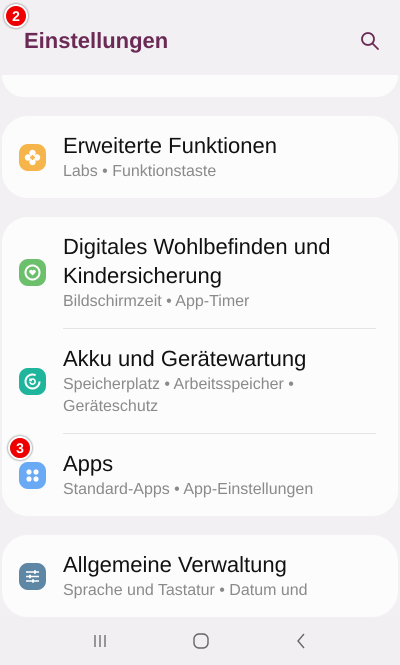  Describe the element at coordinates (185, 564) in the screenshot. I see `setting-title: Allgemeine Verwaltung` at that location.